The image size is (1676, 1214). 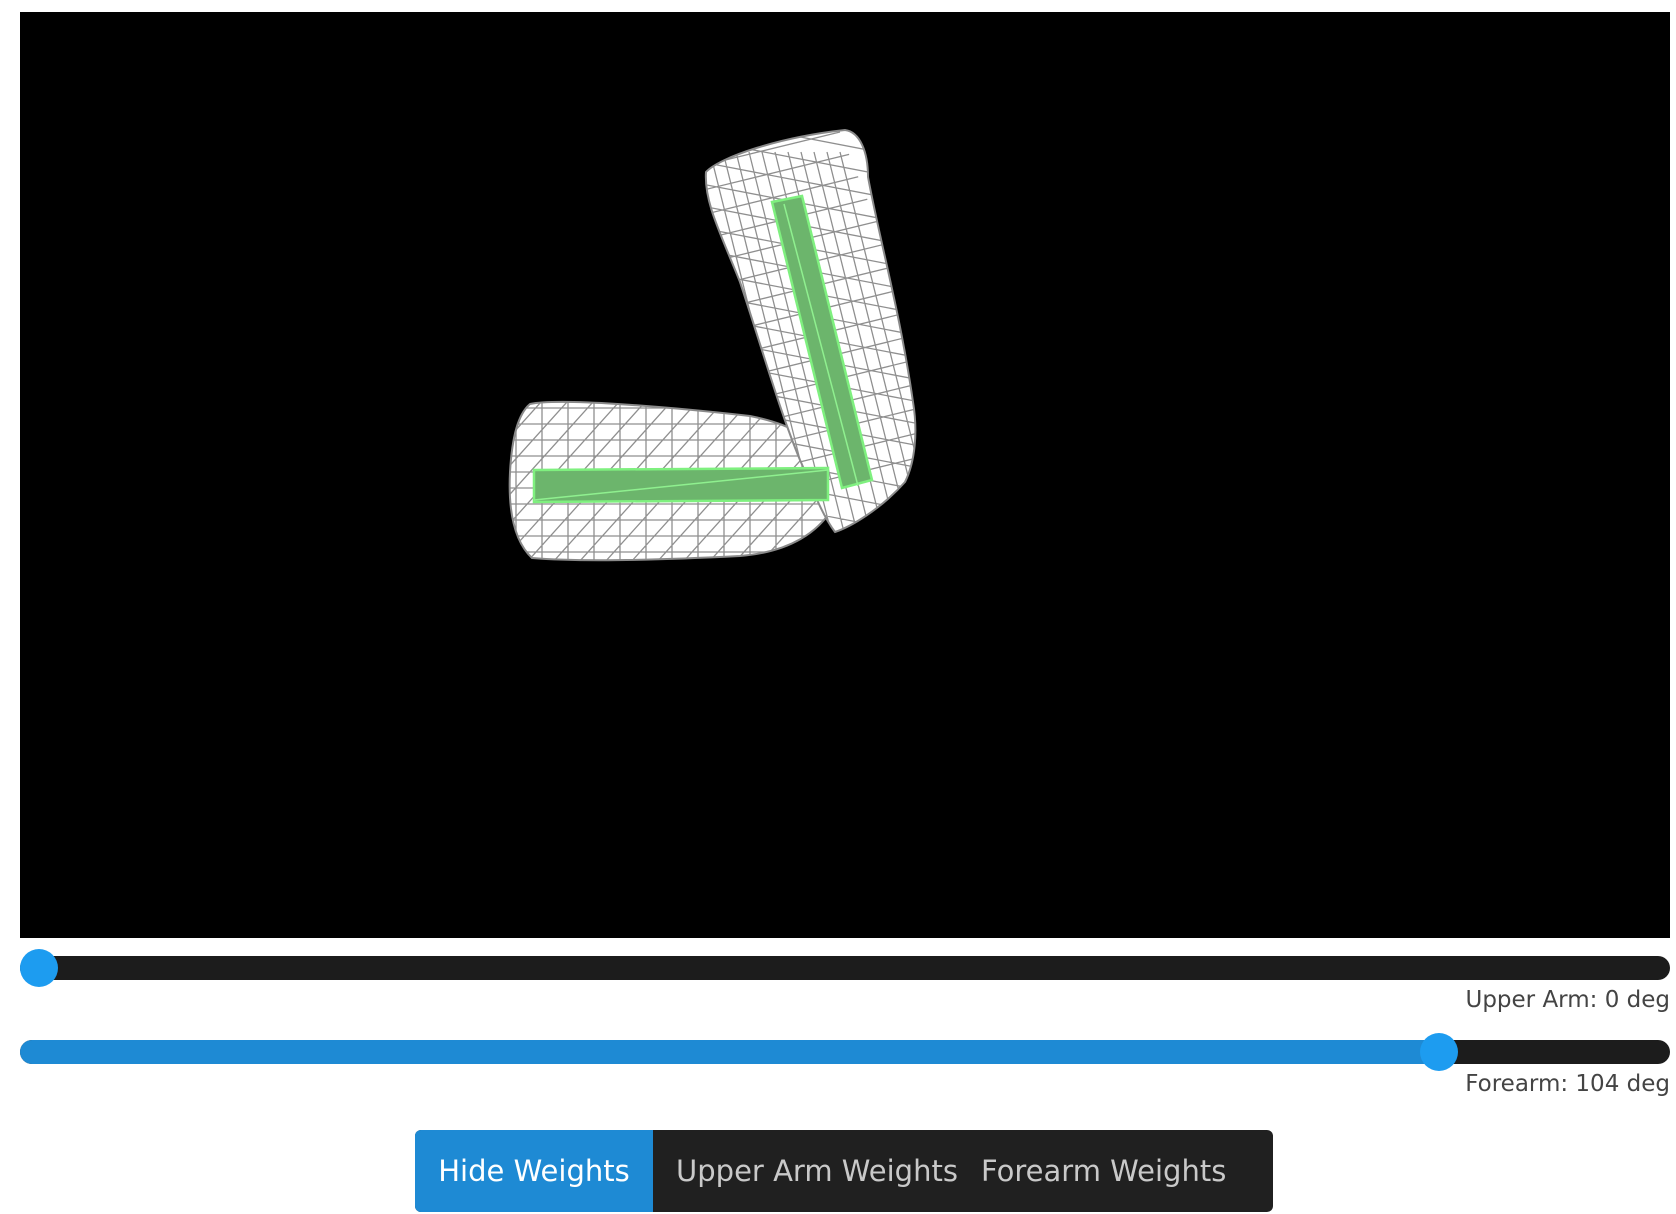 I want to click on forearm-label: Forearm: 104 deg, so click(x=1567, y=1084).